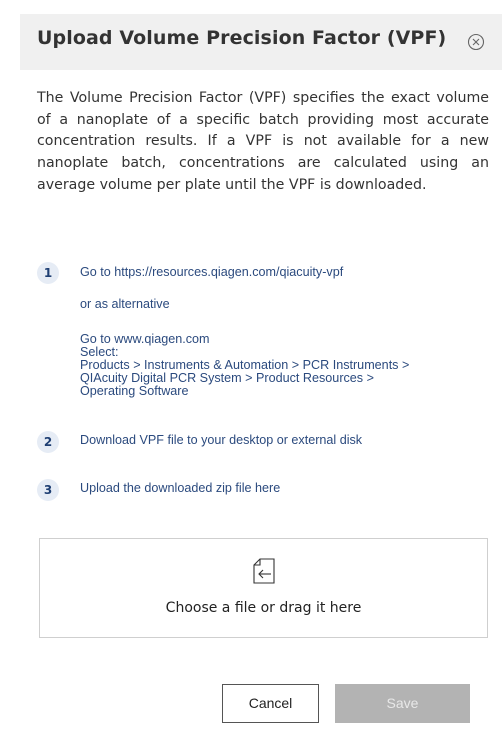 The image size is (502, 749). Describe the element at coordinates (125, 304) in the screenshot. I see `step-1-line-alternative: or as alternative` at that location.